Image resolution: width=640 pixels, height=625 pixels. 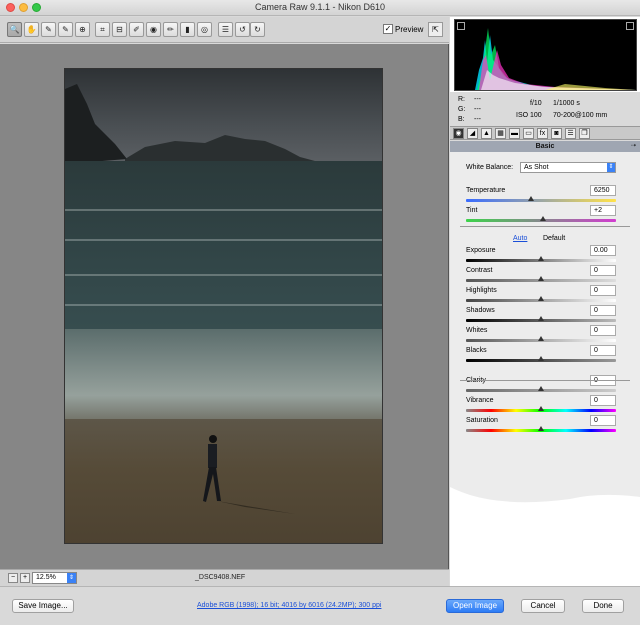 What do you see at coordinates (556, 133) in the screenshot?
I see `camera-calibration-tab-icon: ◙` at bounding box center [556, 133].